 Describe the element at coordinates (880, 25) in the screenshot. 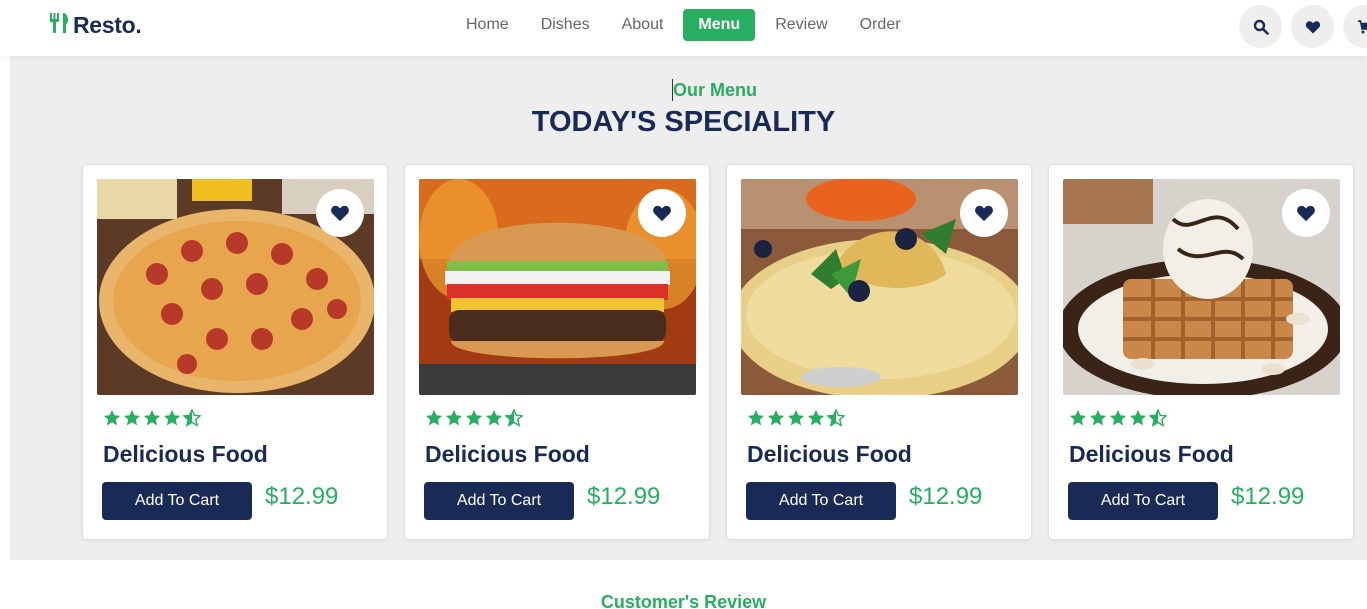

I see `nav-order: Order` at that location.